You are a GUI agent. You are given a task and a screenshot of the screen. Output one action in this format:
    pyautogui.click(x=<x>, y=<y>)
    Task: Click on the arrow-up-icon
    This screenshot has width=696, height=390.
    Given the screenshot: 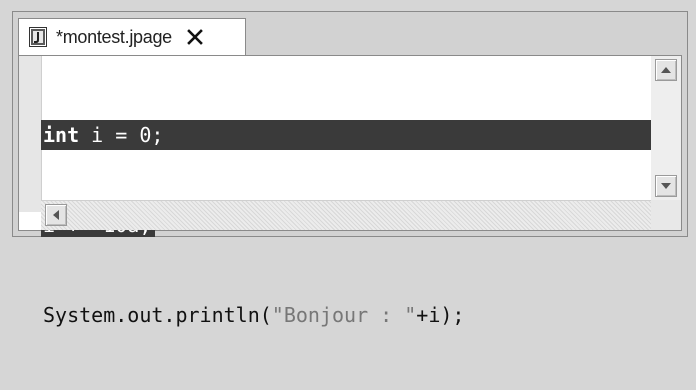 What is the action you would take?
    pyautogui.click(x=666, y=70)
    